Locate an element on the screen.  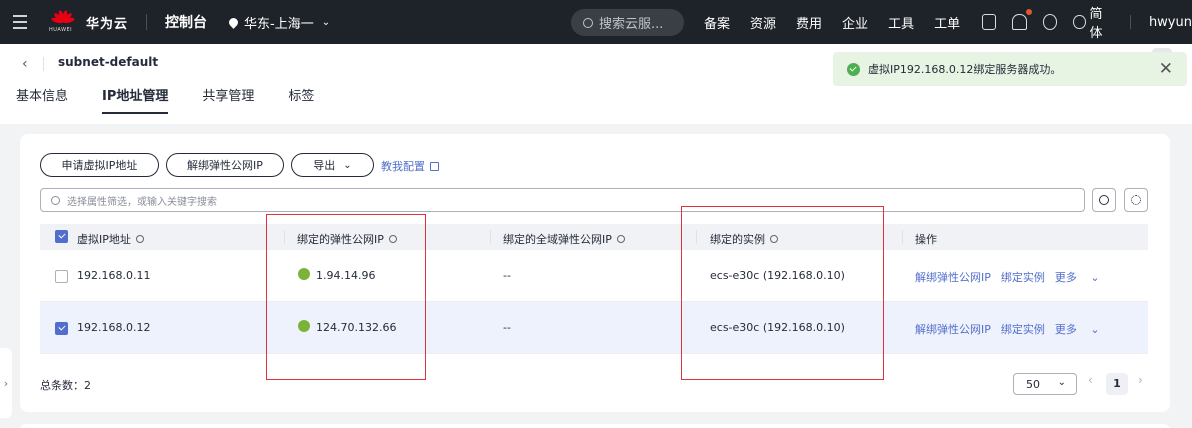
page-title: subnet-default is located at coordinates (108, 62).